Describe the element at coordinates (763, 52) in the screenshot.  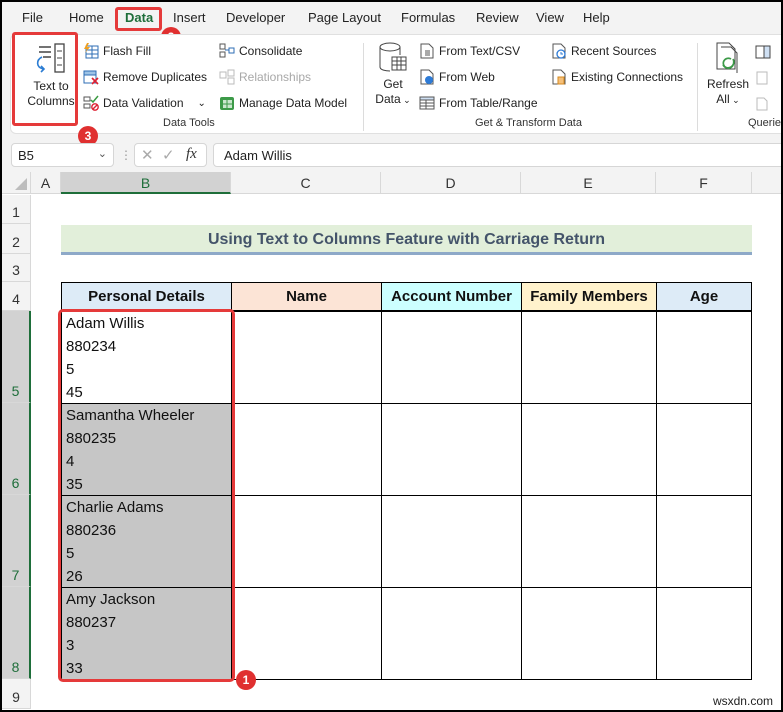
I see `queries-connections-icon` at that location.